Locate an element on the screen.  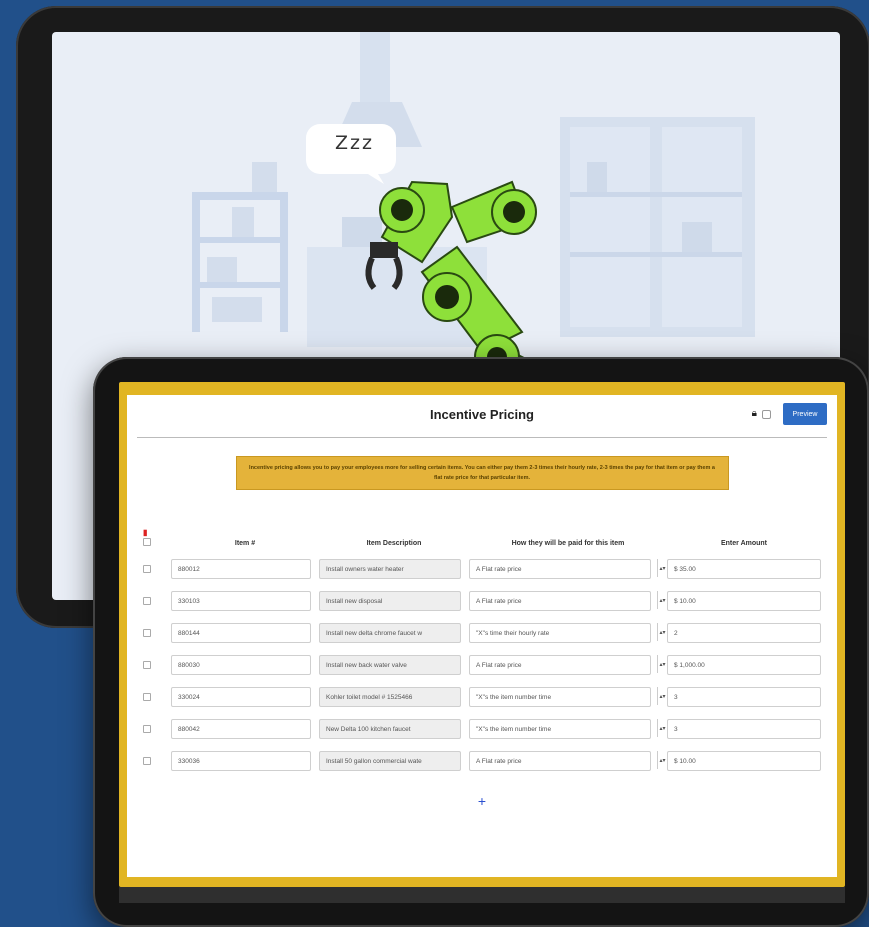
item-description-field: Install new disposal is located at coordinates (390, 601).